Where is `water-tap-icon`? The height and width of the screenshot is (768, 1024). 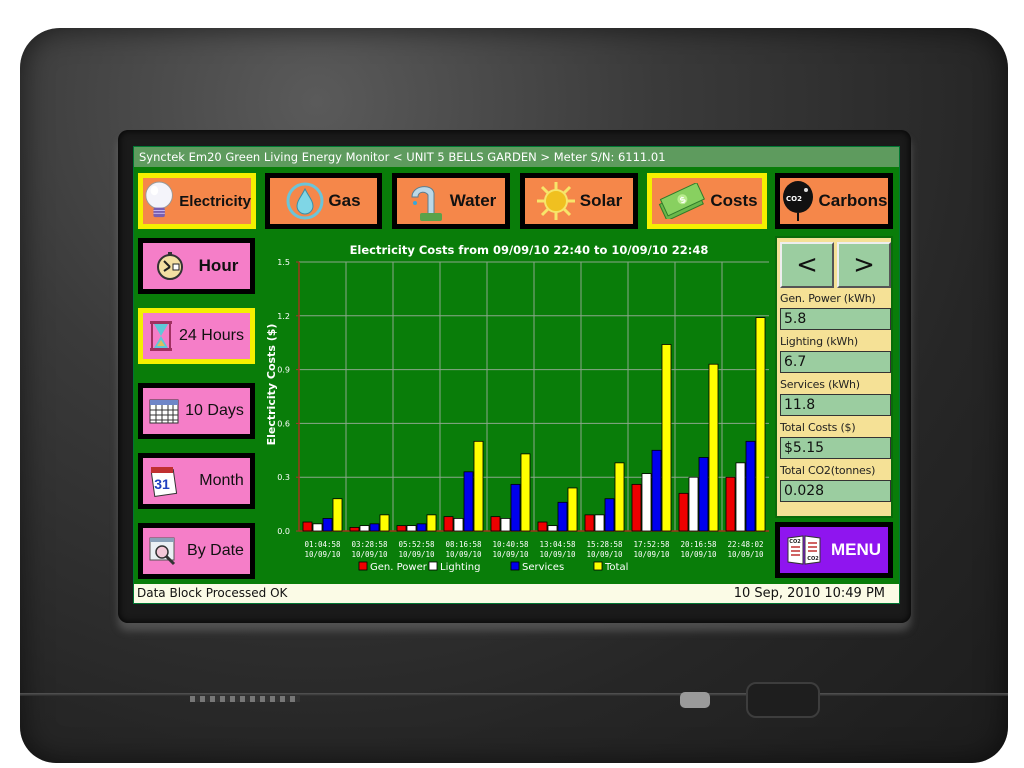
water-tap-icon is located at coordinates (426, 203).